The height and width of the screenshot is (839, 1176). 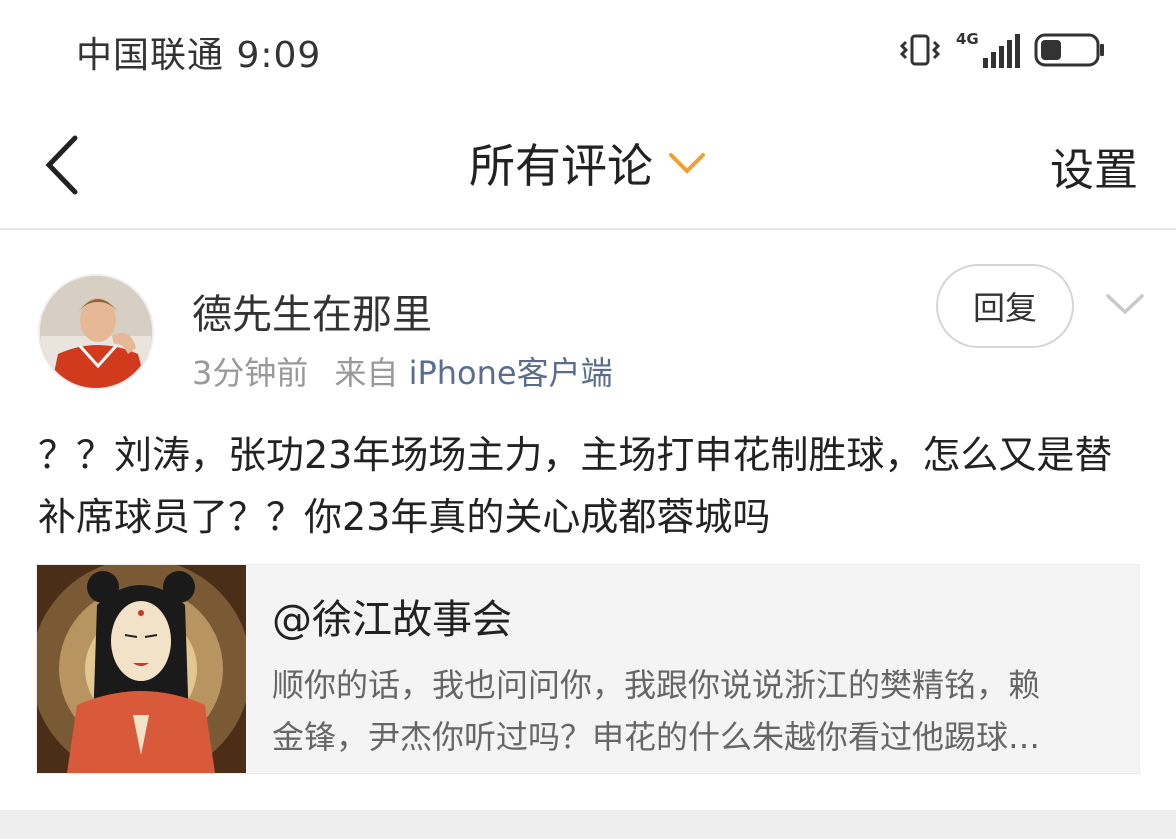 What do you see at coordinates (511, 373) in the screenshot?
I see `source-client: iPhone客户端` at bounding box center [511, 373].